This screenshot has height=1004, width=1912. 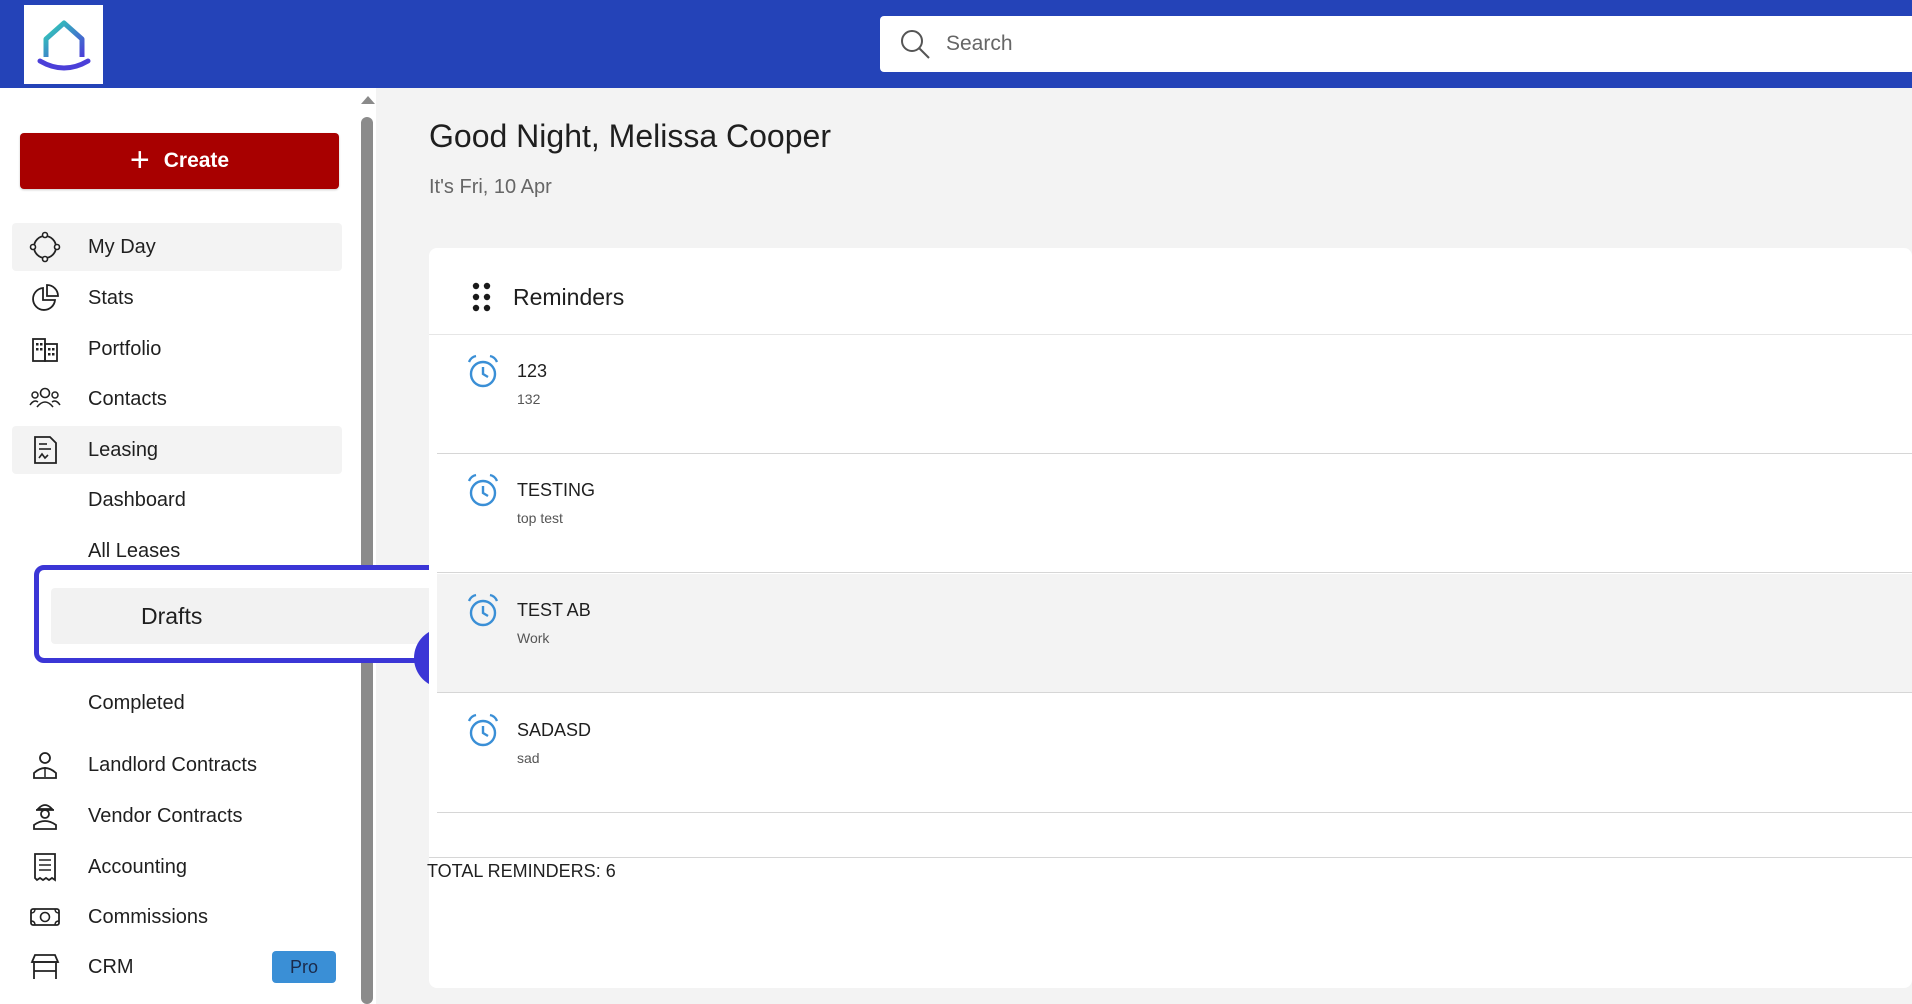 What do you see at coordinates (177, 450) in the screenshot?
I see `sidebar-item-leasing: Leasing` at bounding box center [177, 450].